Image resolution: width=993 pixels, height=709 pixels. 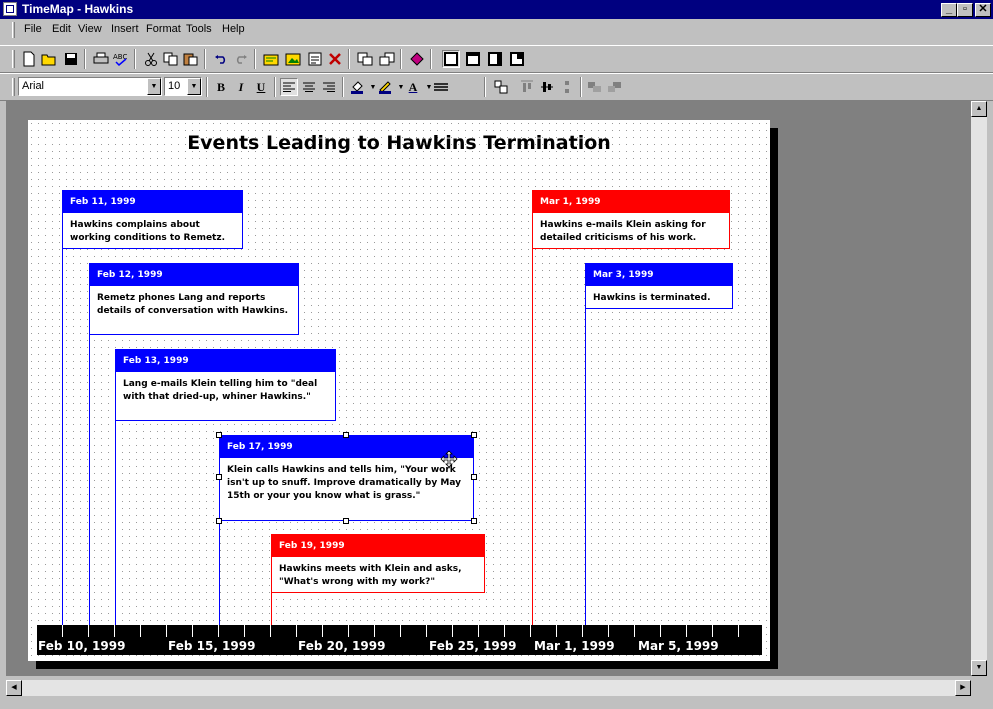 I want to click on layout-top-icon, so click(x=473, y=59).